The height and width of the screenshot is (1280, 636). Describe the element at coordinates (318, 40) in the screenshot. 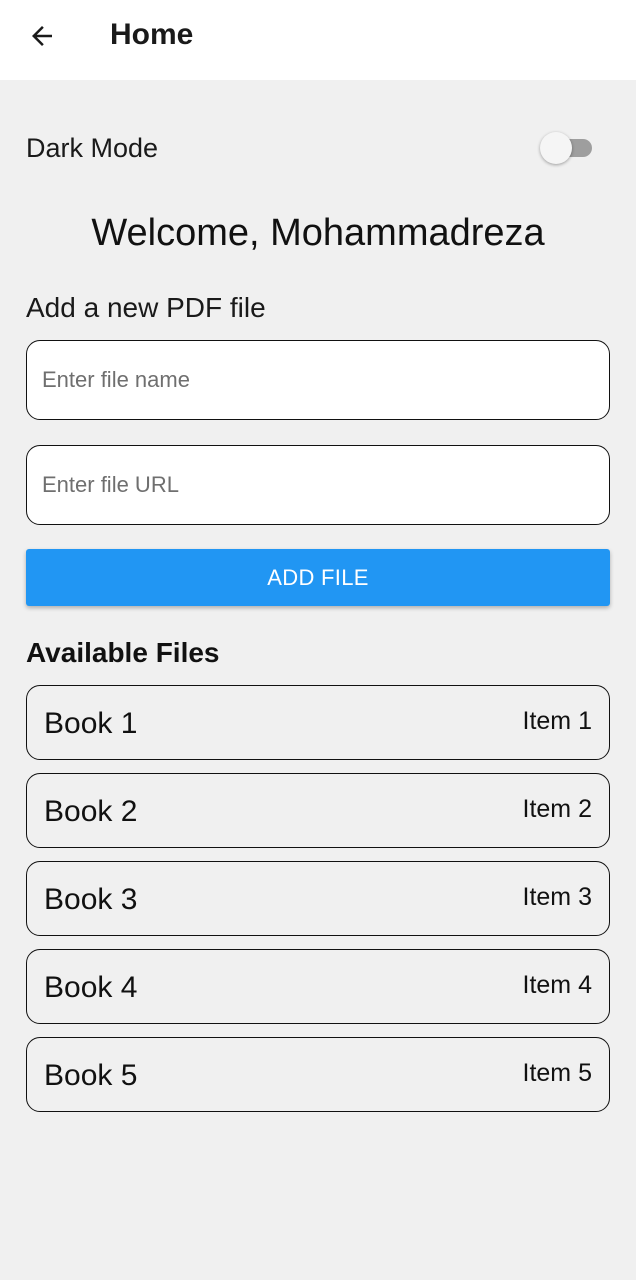

I see `app-bar: Home` at that location.